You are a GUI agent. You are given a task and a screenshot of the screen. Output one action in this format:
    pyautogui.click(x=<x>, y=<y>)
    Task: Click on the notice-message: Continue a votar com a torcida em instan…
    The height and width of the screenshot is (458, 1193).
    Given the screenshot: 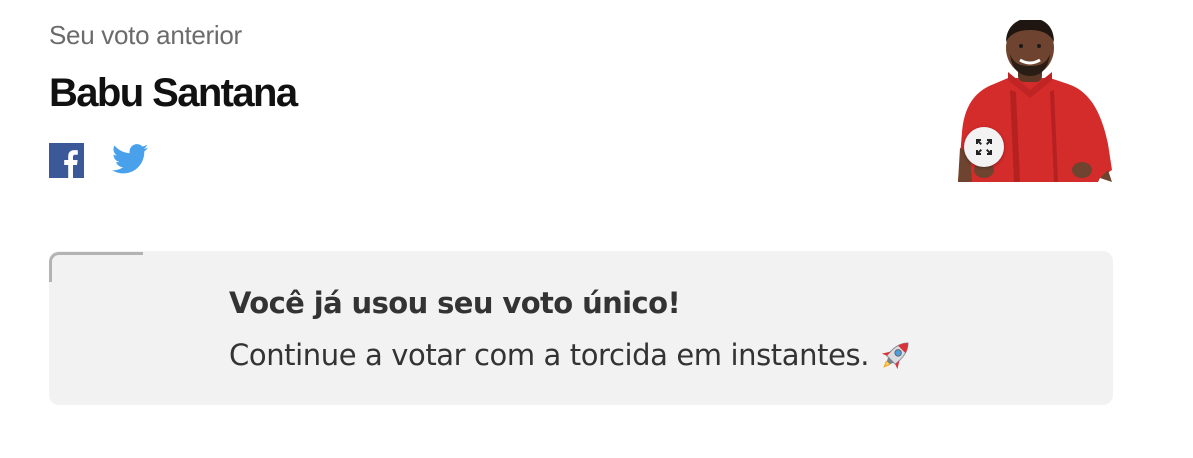 What is the action you would take?
    pyautogui.click(x=549, y=355)
    